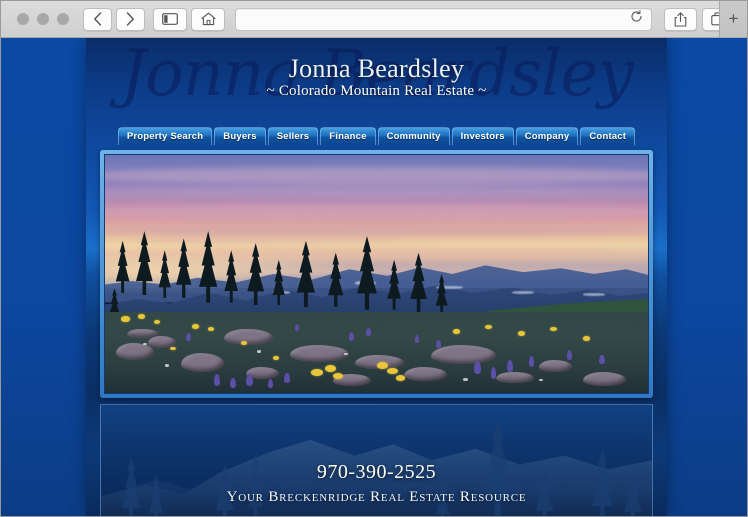 This screenshot has width=748, height=517. Describe the element at coordinates (376, 472) in the screenshot. I see `footer-phone-number: 970-390-2525` at that location.